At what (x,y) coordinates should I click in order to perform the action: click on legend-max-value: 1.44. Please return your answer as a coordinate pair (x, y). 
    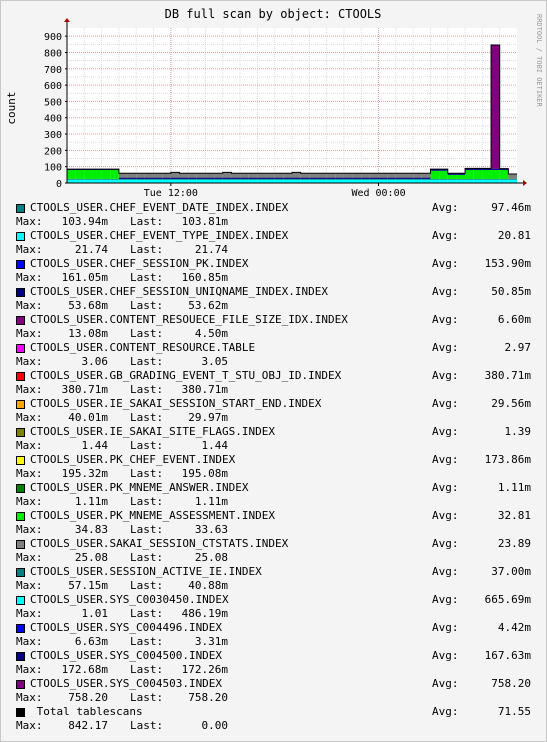
    Looking at the image, I should click on (95, 445).